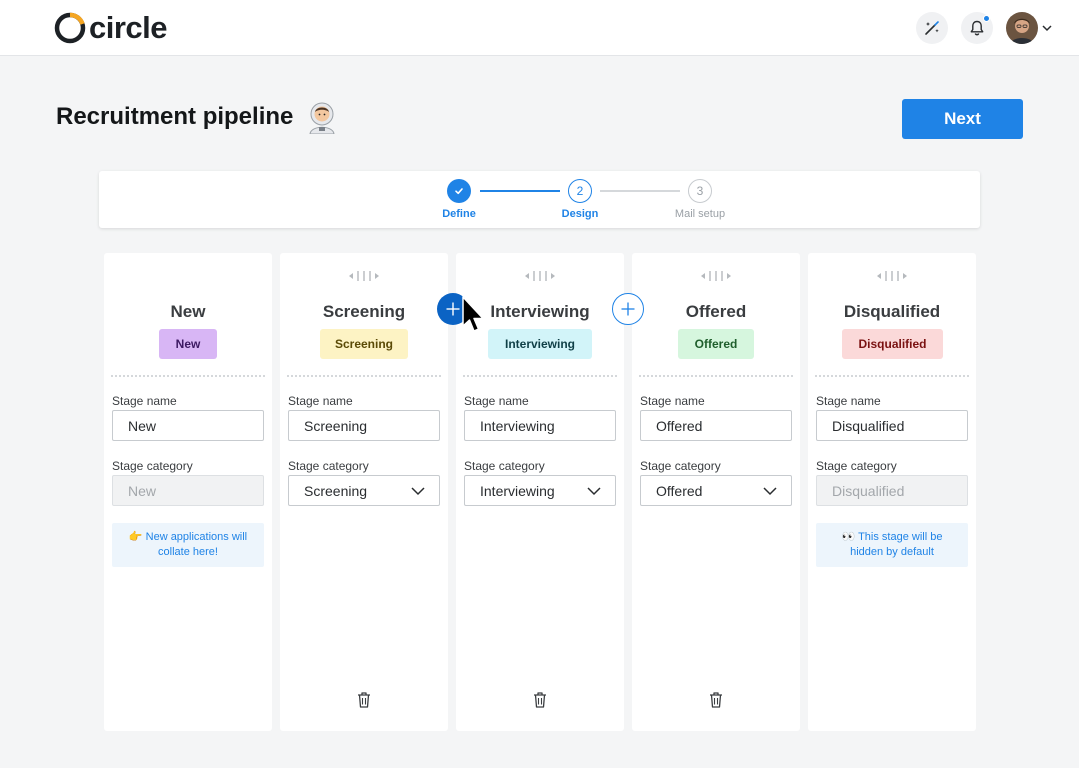  What do you see at coordinates (716, 344) in the screenshot?
I see `stage-badge: Offered` at bounding box center [716, 344].